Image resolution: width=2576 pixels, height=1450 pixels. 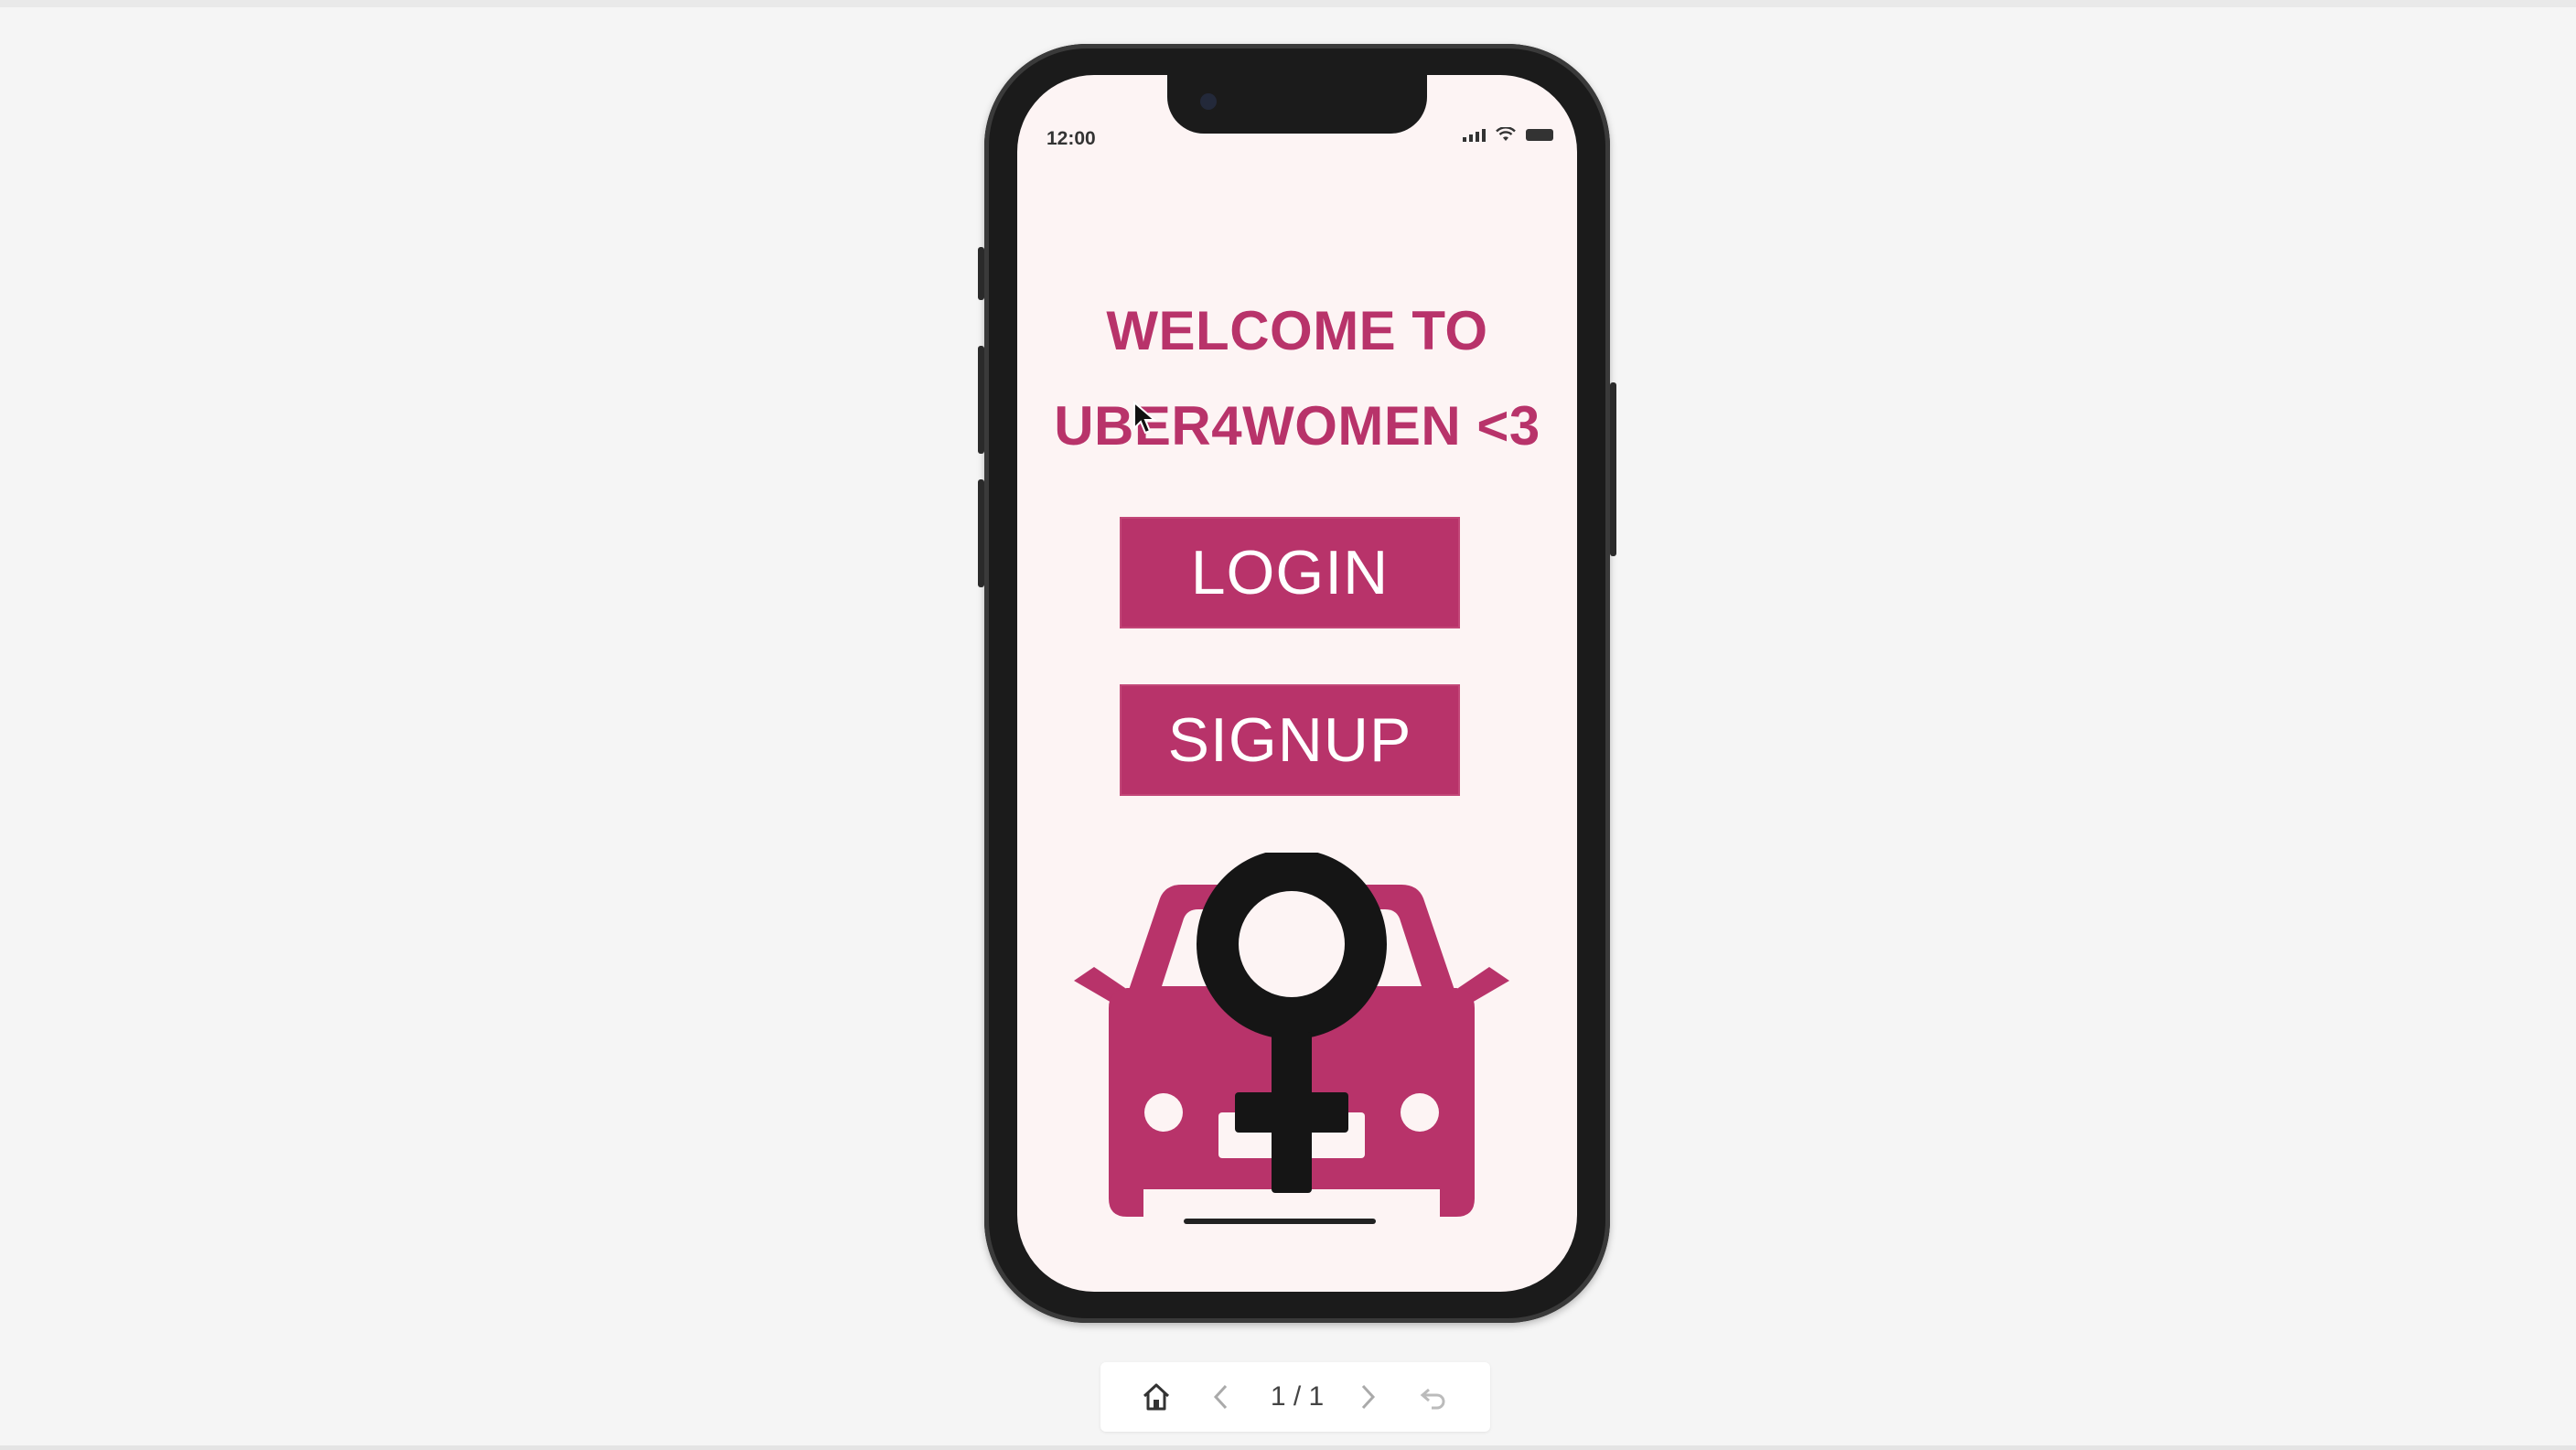 I want to click on restart-icon, so click(x=1432, y=1399).